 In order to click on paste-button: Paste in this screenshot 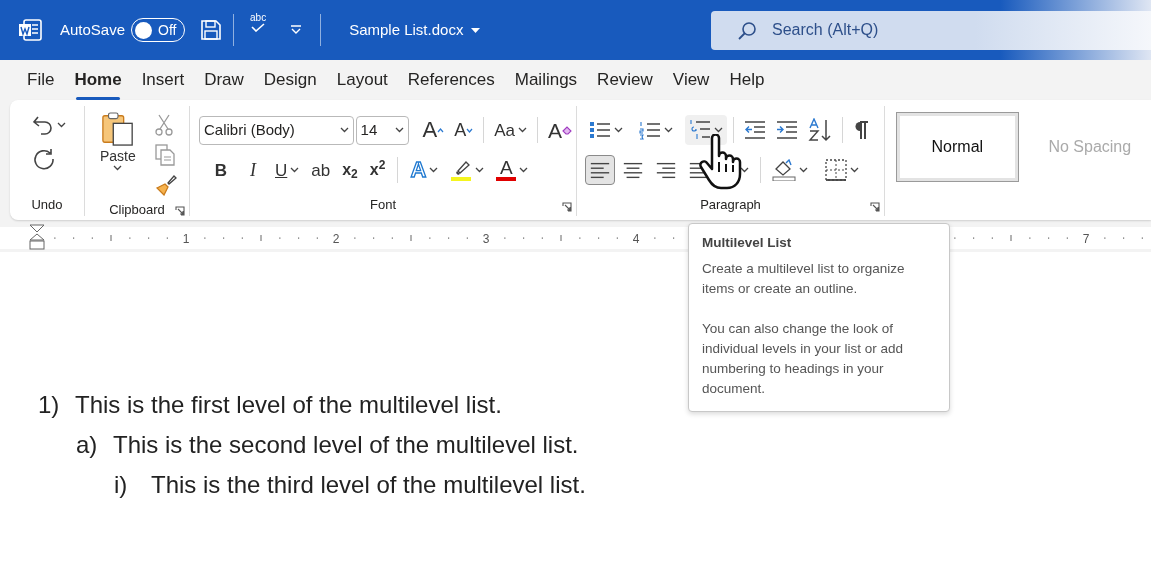, I will do `click(118, 147)`.